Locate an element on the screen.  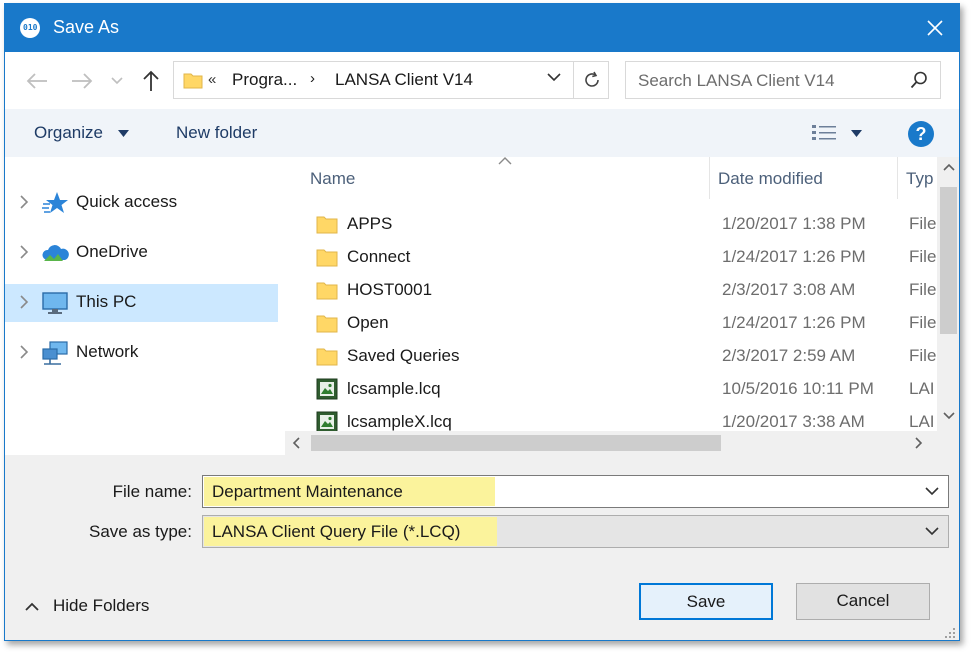
file-row: Connect 1/24/2017 1:26 PM File is located at coordinates (611, 257).